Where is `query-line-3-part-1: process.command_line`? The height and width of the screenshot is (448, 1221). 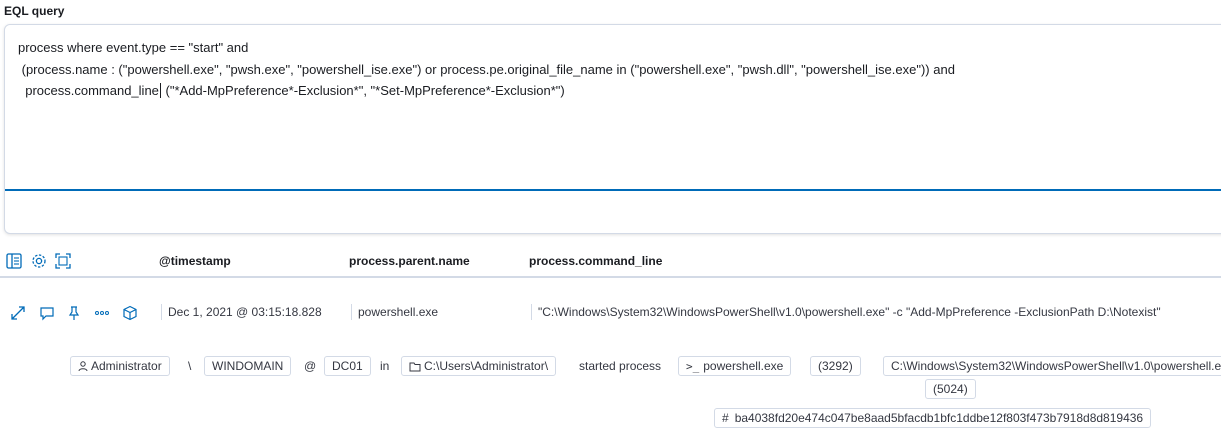 query-line-3-part-1: process.command_line is located at coordinates (88, 90).